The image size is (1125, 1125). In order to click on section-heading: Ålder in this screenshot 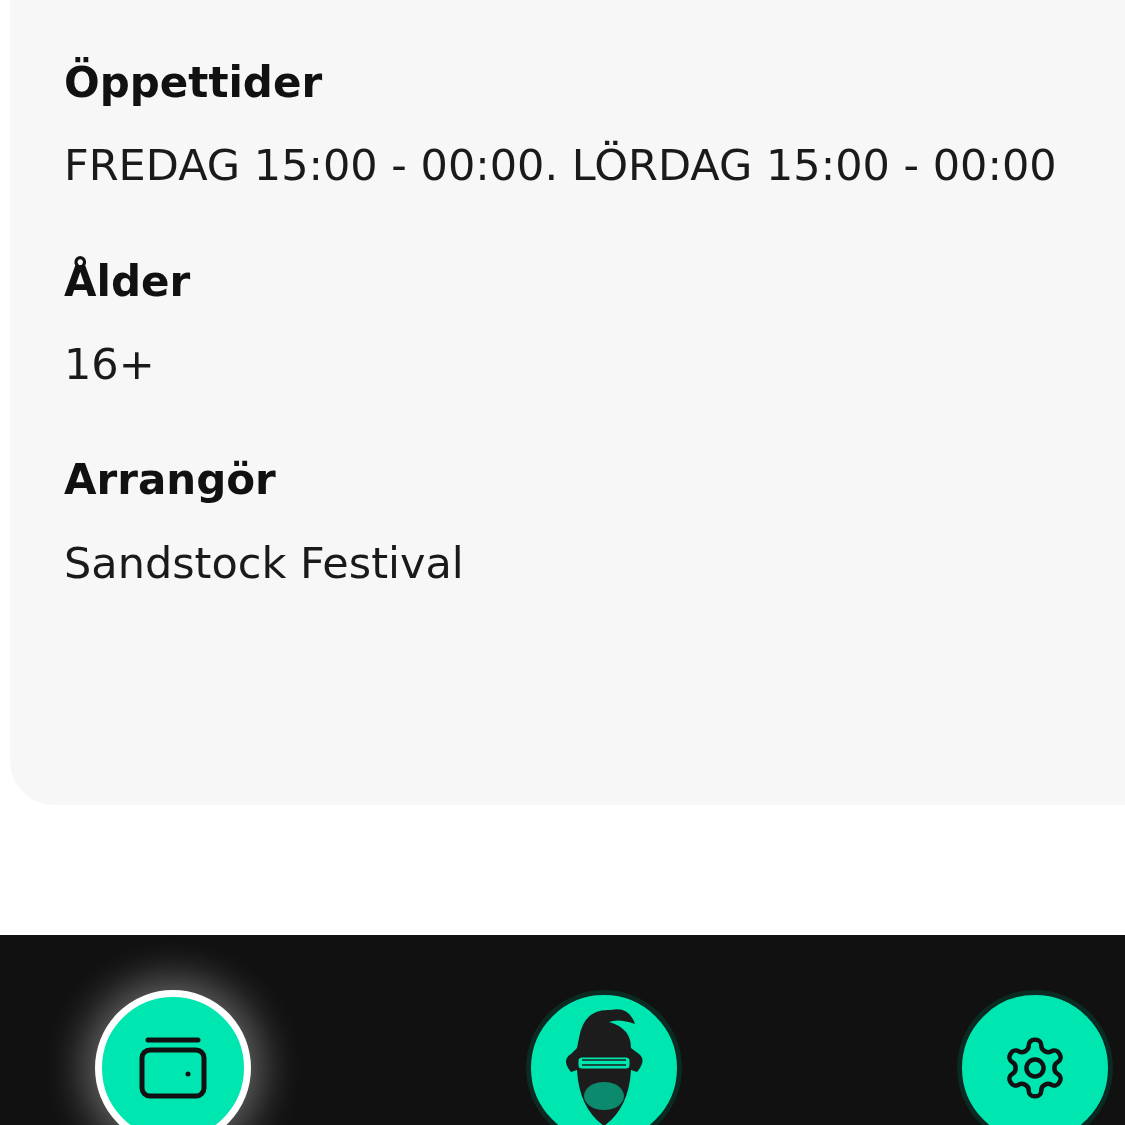, I will do `click(128, 282)`.